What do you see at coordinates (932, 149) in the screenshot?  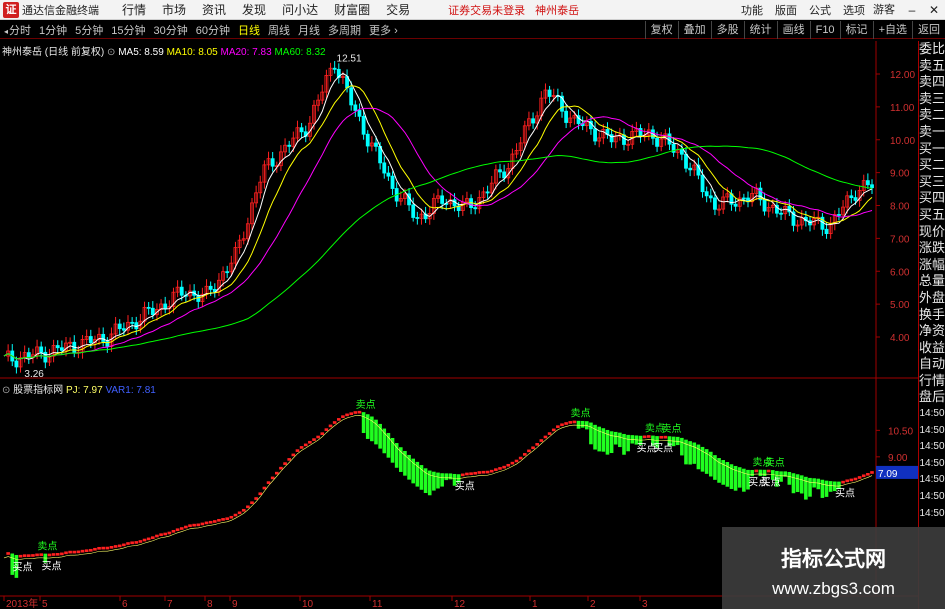 I see `side-panel-item: 买一` at bounding box center [932, 149].